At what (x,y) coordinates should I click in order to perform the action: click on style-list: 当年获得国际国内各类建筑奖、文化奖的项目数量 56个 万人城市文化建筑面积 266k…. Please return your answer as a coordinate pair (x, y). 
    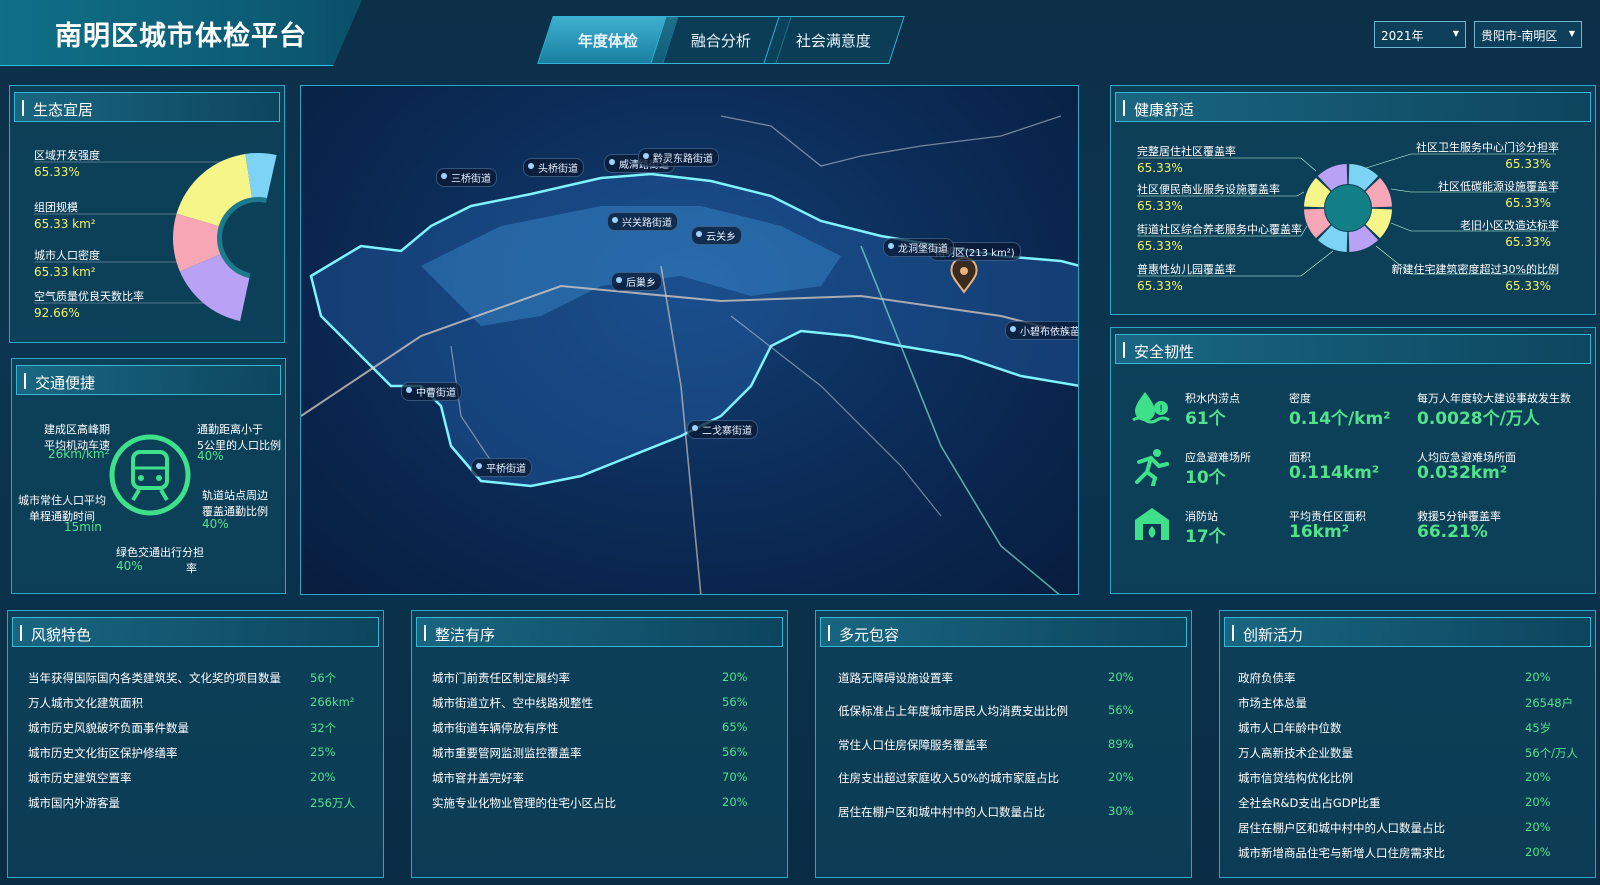
    Looking at the image, I should click on (200, 744).